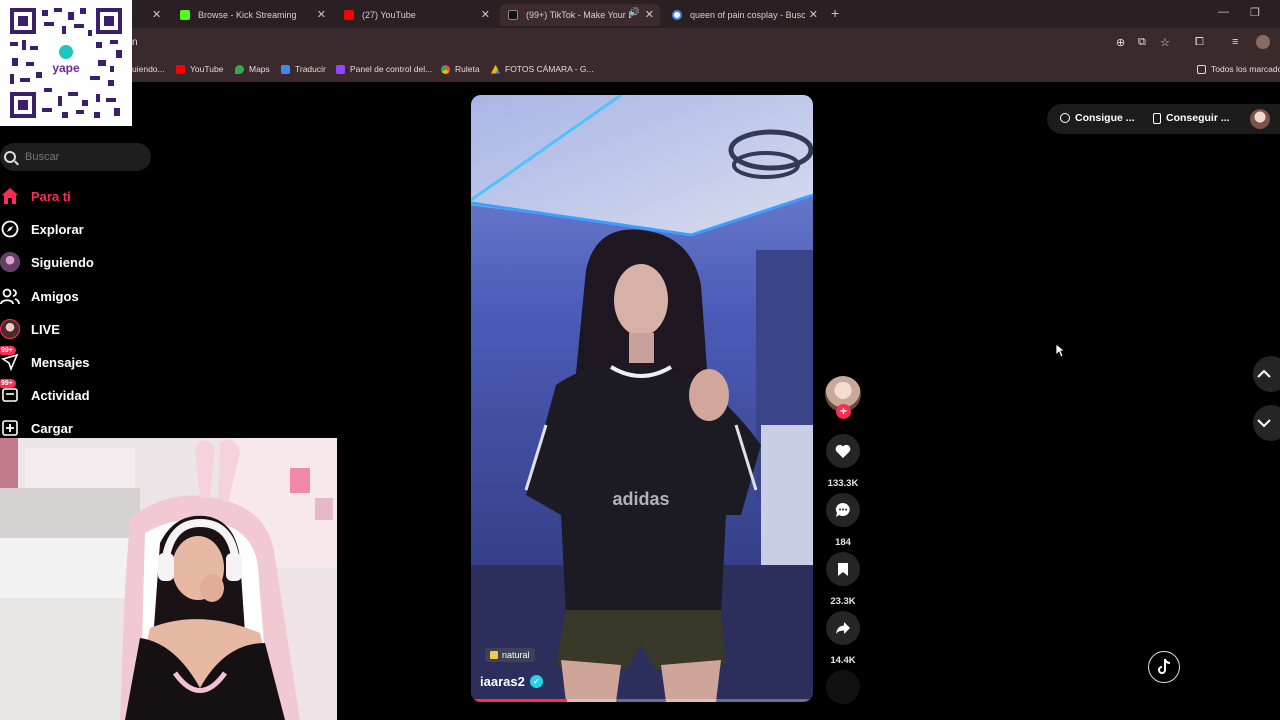  I want to click on search-input, so click(80, 157).